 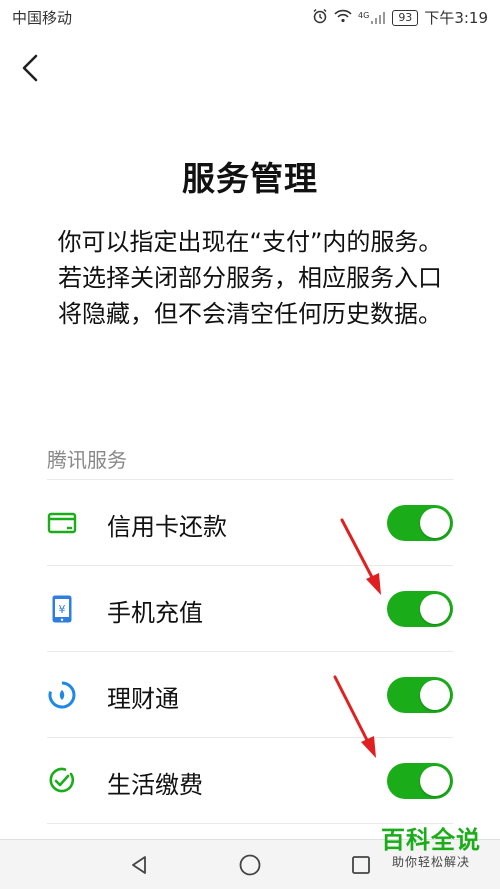 What do you see at coordinates (62, 523) in the screenshot?
I see `credit-card-icon` at bounding box center [62, 523].